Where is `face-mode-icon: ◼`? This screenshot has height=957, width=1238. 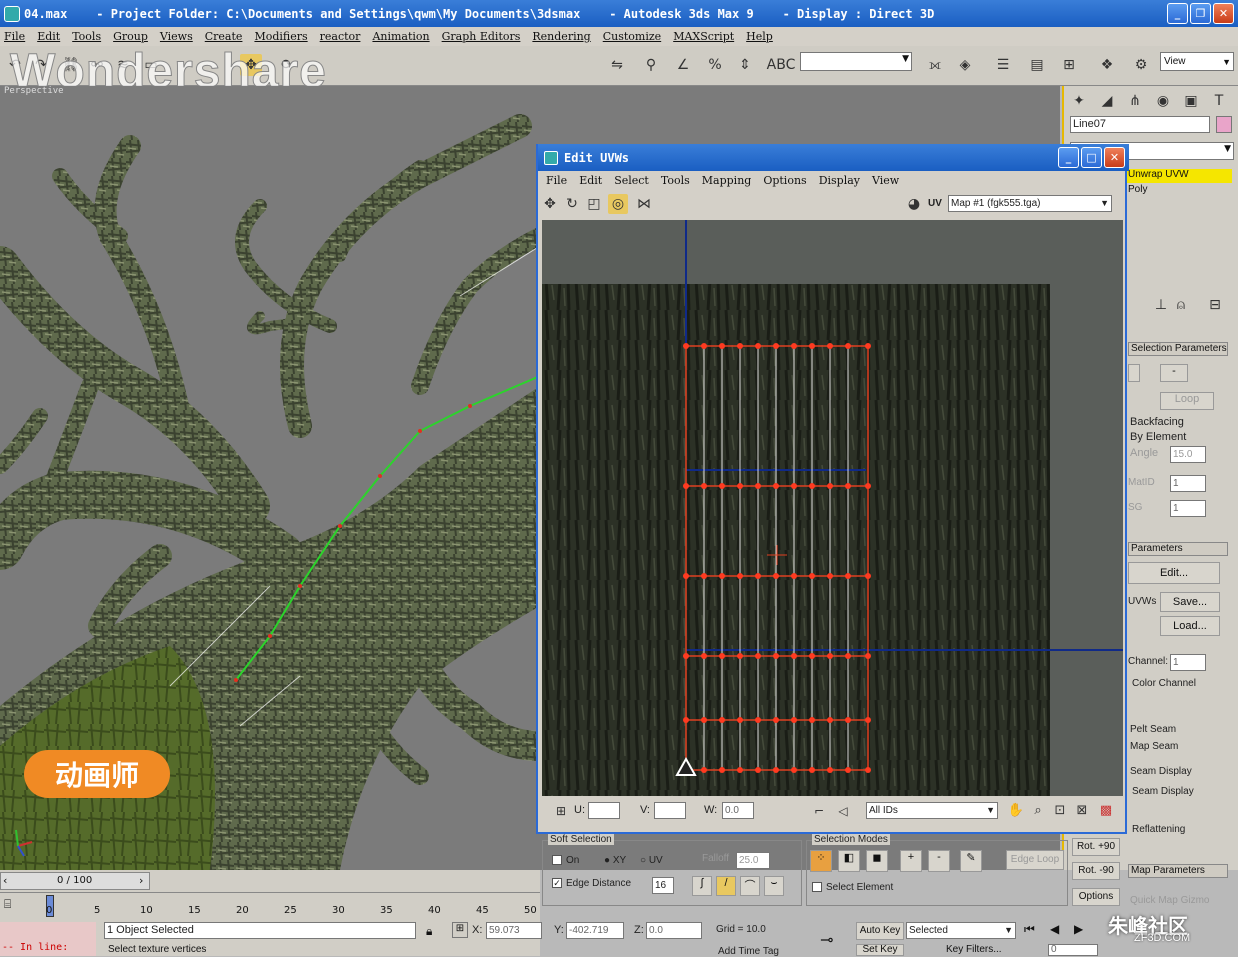 face-mode-icon: ◼ is located at coordinates (877, 861).